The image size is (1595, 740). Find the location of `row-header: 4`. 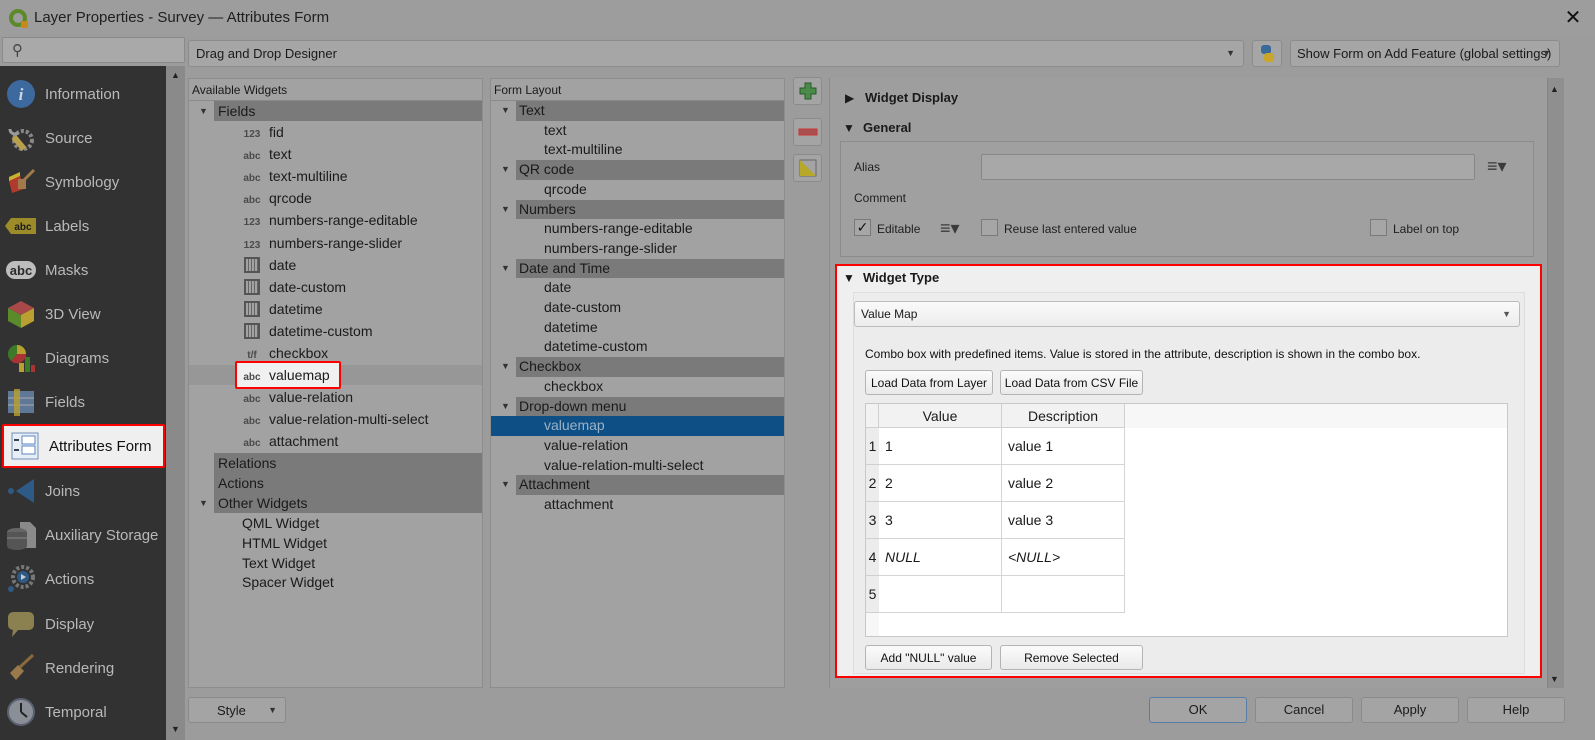

row-header: 4 is located at coordinates (872, 557).